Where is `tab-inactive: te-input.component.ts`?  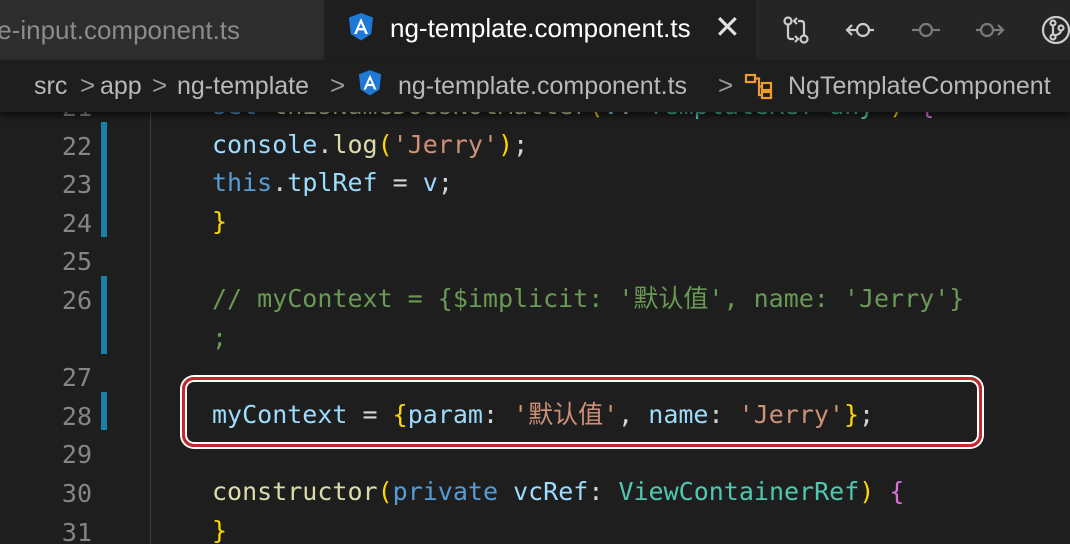
tab-inactive: te-input.component.ts is located at coordinates (162, 30).